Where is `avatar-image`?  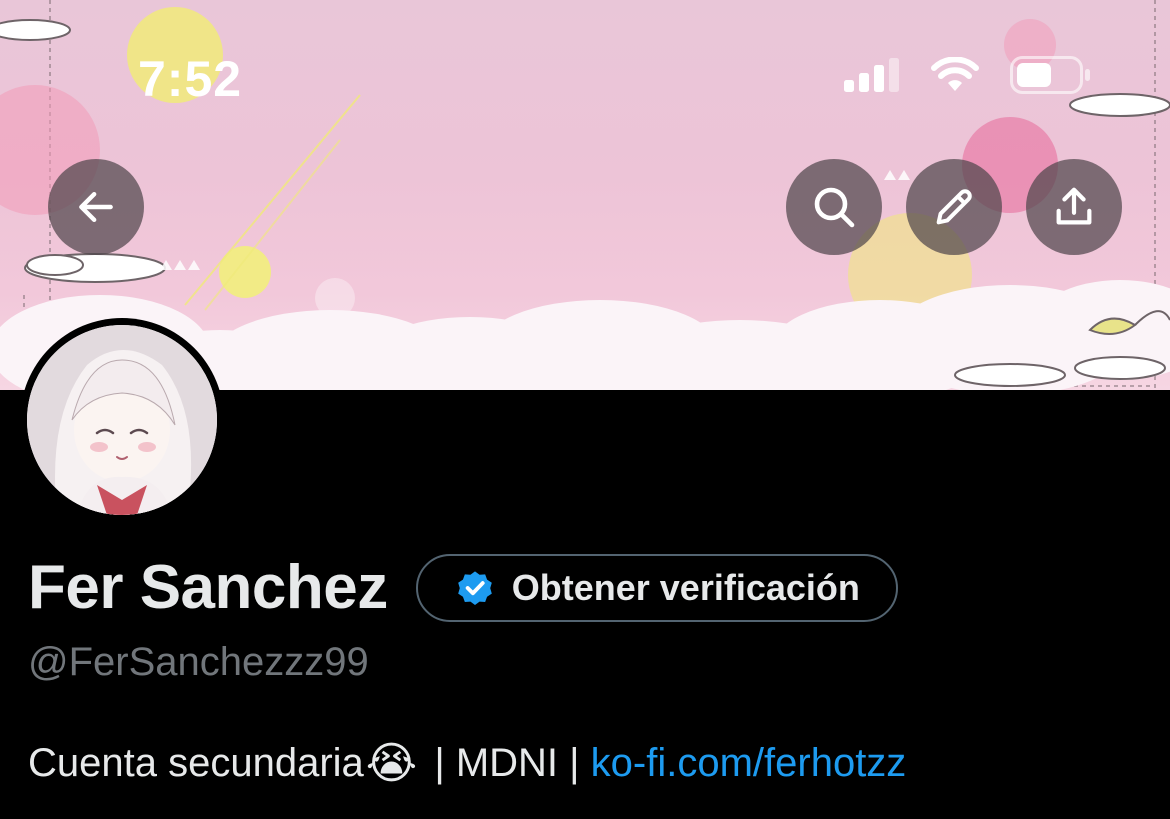 avatar-image is located at coordinates (122, 420).